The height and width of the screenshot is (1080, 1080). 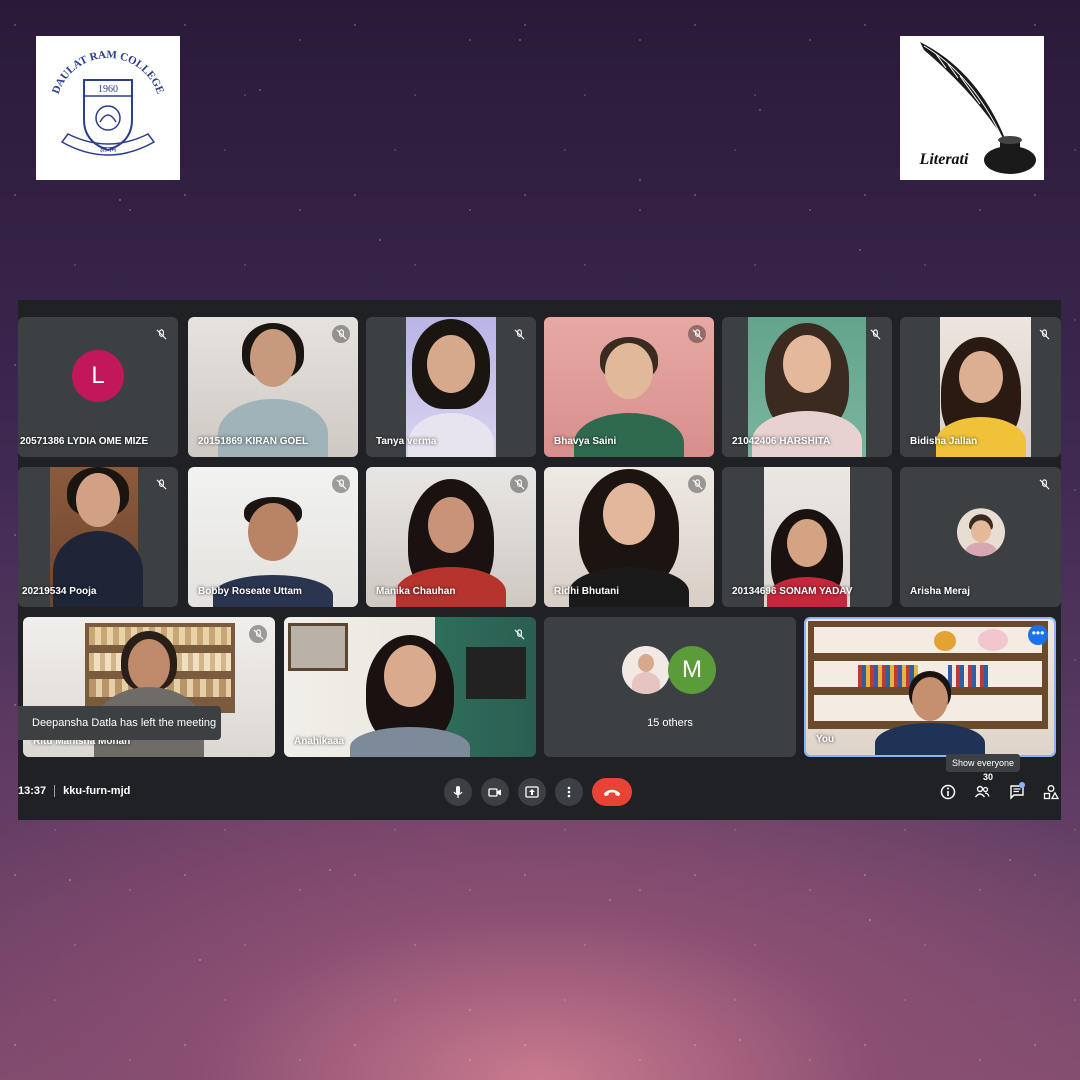 What do you see at coordinates (930, 687) in the screenshot?
I see `self-view-tile: ••• You` at bounding box center [930, 687].